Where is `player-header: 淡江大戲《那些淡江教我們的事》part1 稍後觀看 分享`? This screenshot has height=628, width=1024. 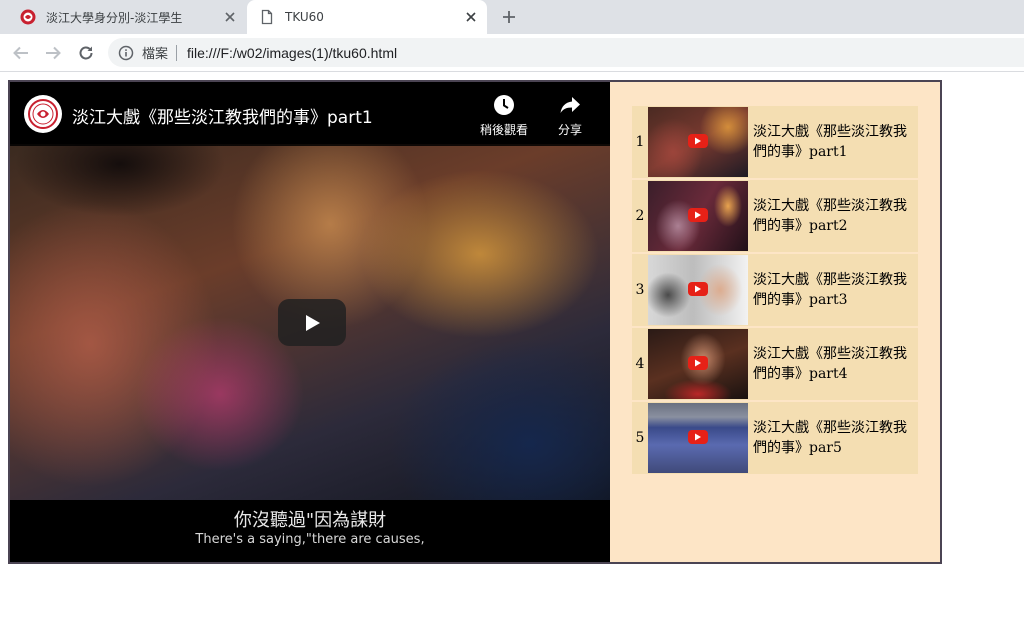
player-header: 淡江大戲《那些淡江教我們的事》part1 稍後觀看 分享 is located at coordinates (310, 114).